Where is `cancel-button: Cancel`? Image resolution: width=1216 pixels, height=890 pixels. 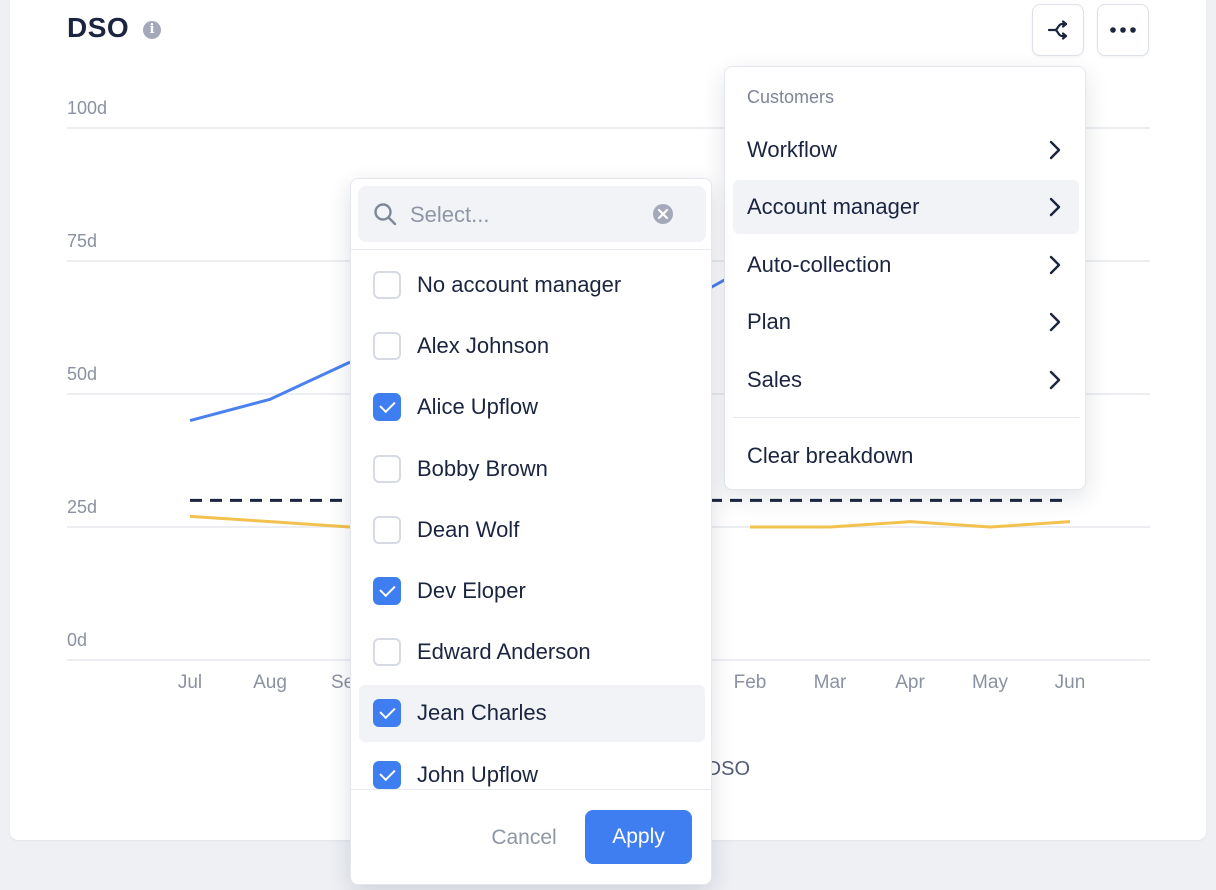
cancel-button: Cancel is located at coordinates (524, 838).